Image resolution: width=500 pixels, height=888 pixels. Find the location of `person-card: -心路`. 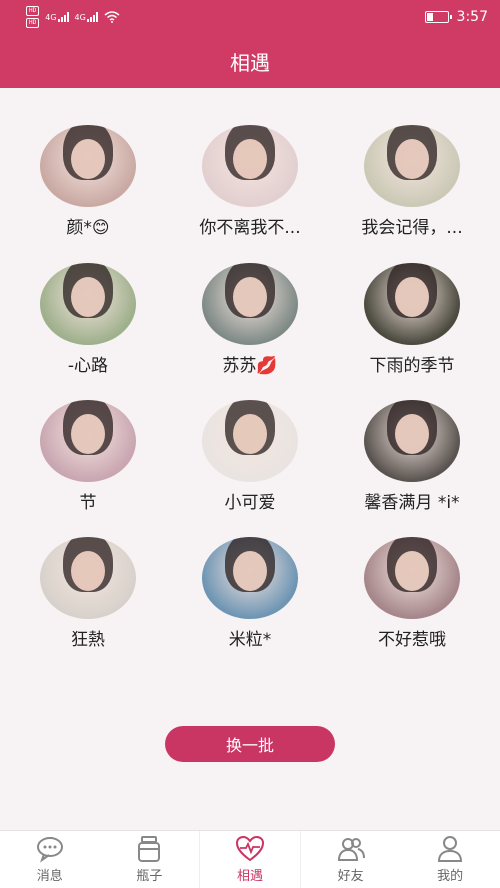

person-card: -心路 is located at coordinates (88, 319).